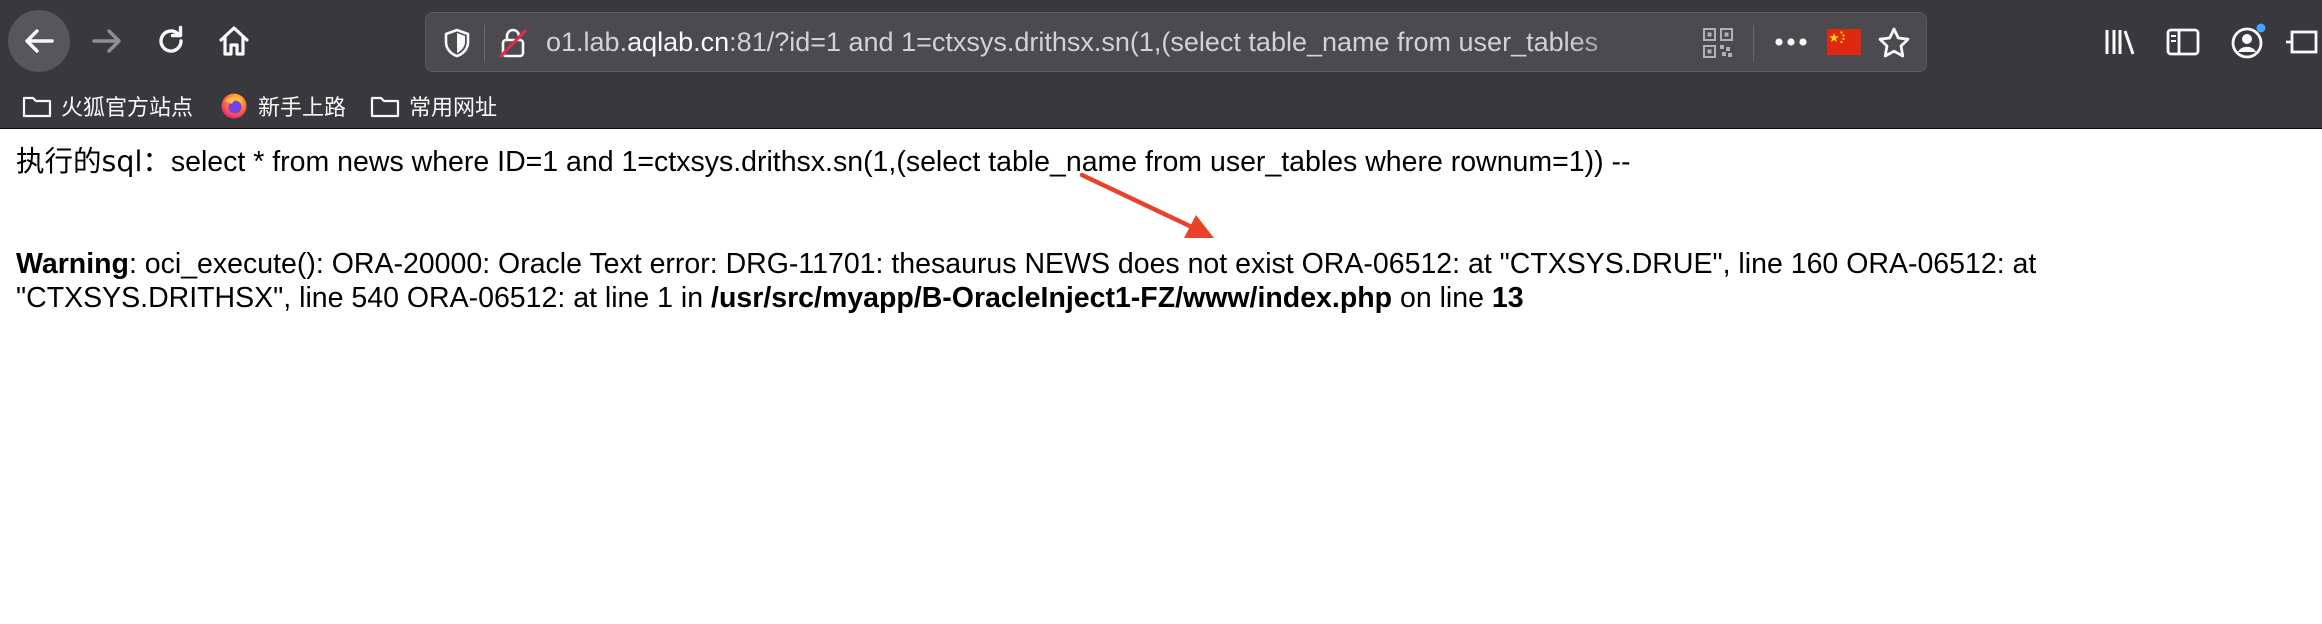  I want to click on page-actions-button, so click(1791, 42).